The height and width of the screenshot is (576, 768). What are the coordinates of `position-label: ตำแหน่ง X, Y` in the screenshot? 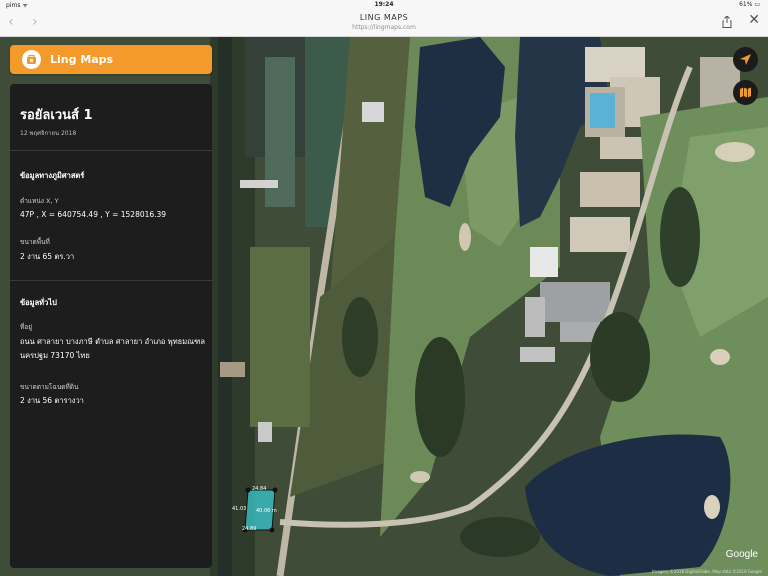 It's located at (39, 201).